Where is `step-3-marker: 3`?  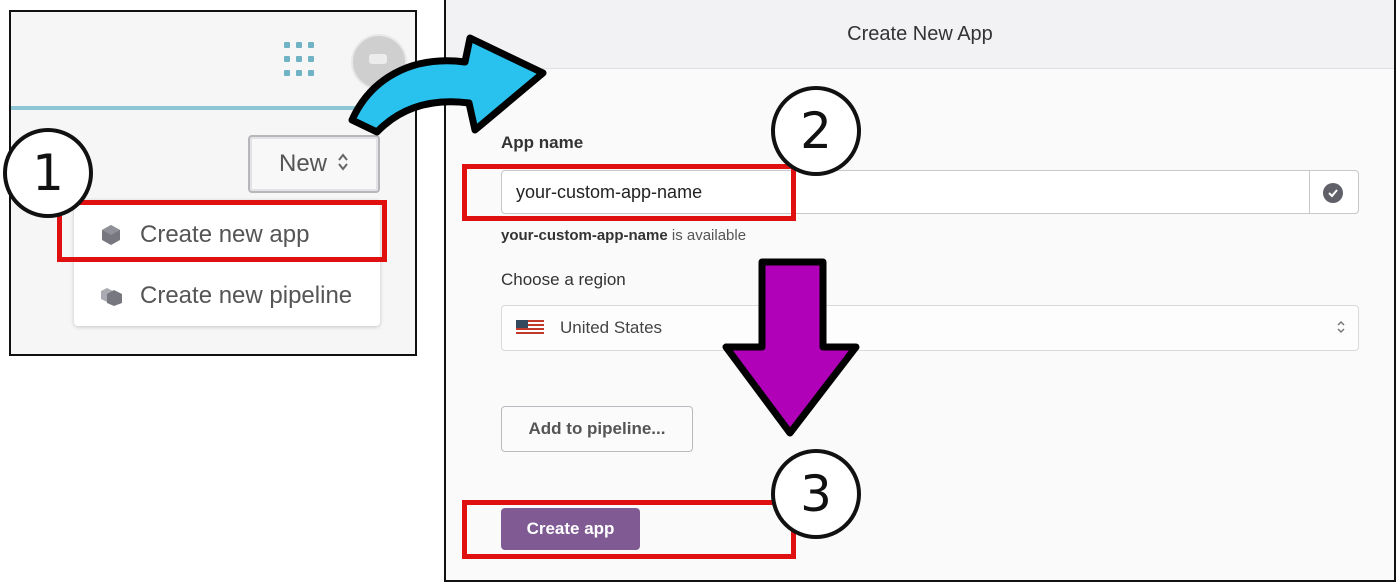
step-3-marker: 3 is located at coordinates (816, 494).